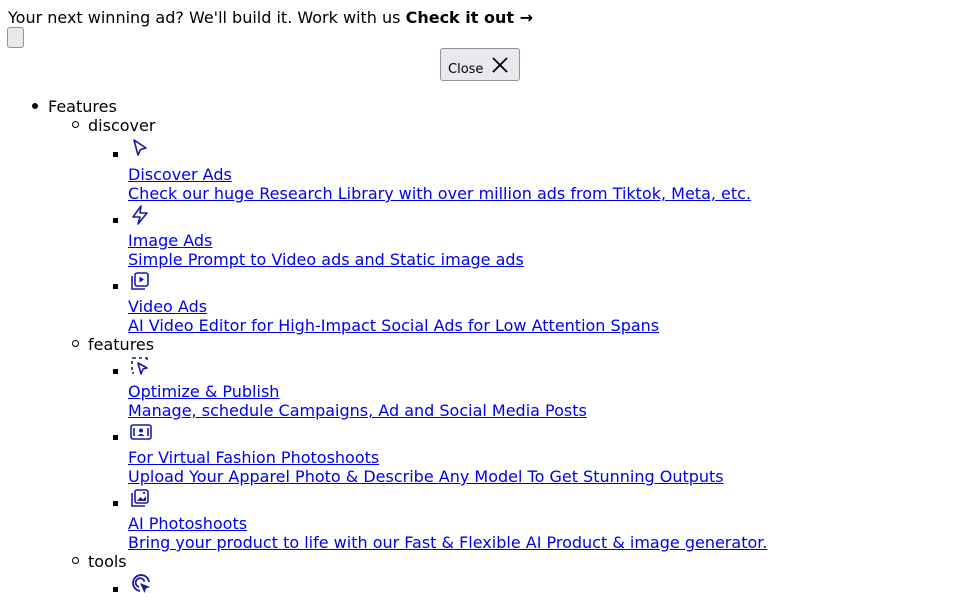 The width and height of the screenshot is (960, 600). I want to click on cursor-icon, so click(140, 147).